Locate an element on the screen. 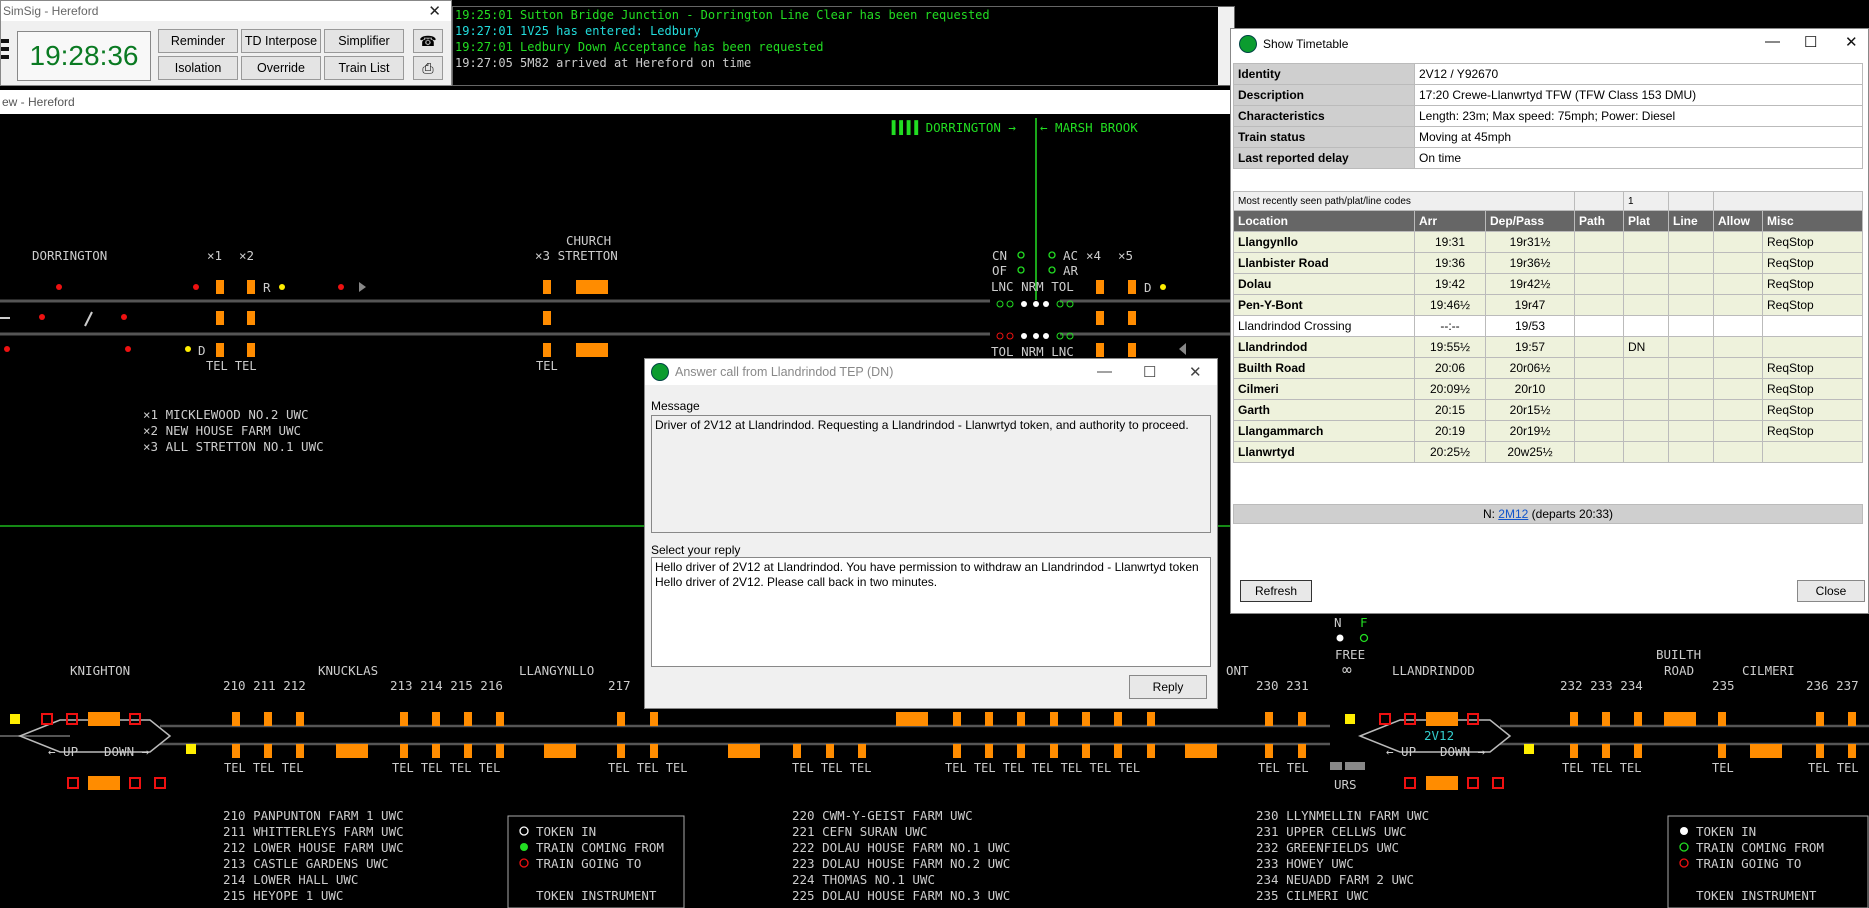  label-ar: AR is located at coordinates (1071, 270).